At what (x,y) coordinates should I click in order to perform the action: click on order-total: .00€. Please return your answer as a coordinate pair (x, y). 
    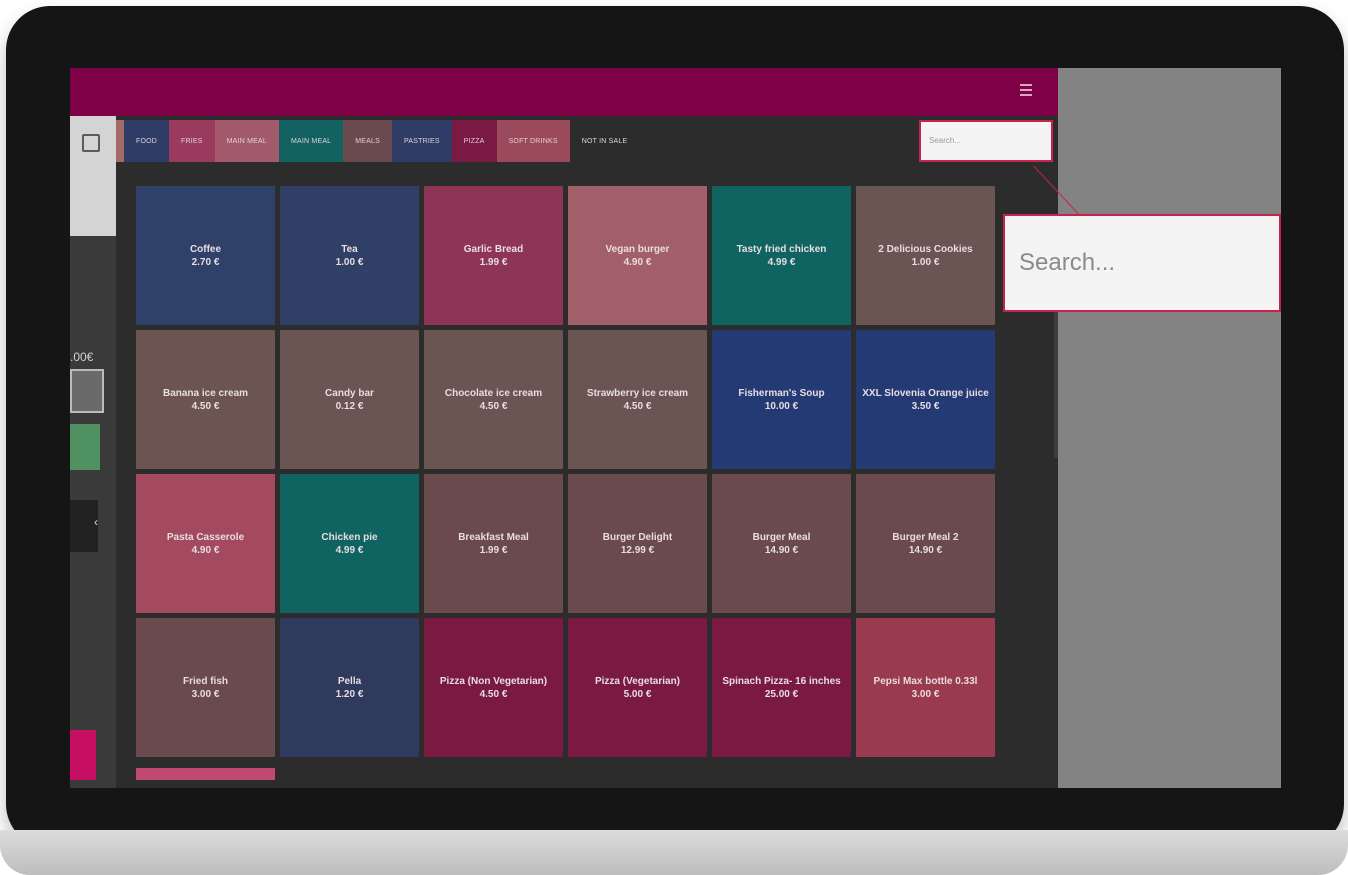
    Looking at the image, I should click on (82, 357).